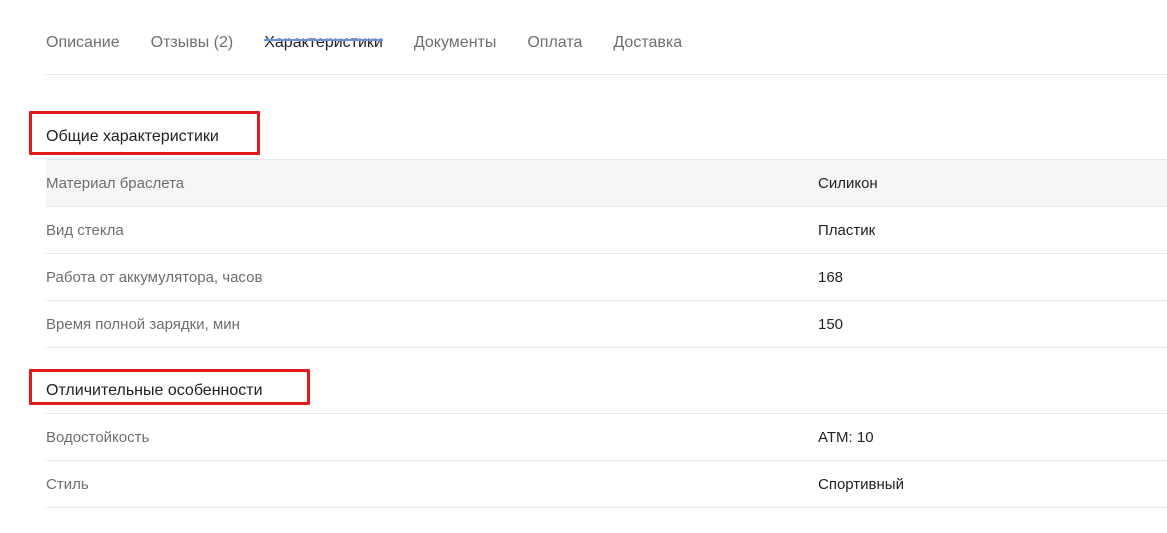 The width and height of the screenshot is (1167, 533). I want to click on spec-name: Стиль, so click(67, 484).